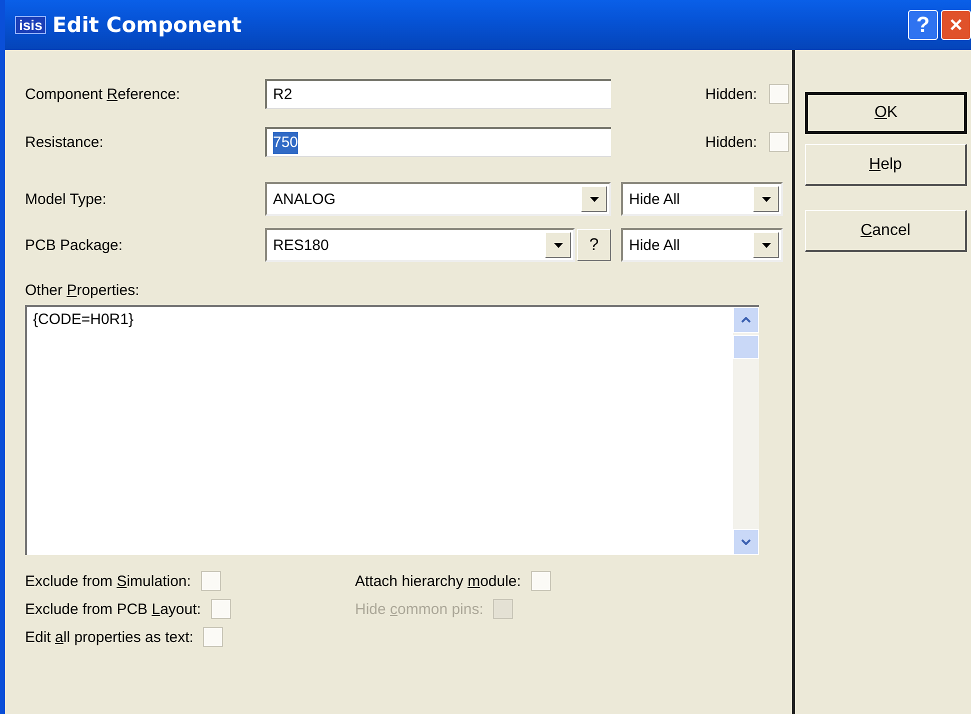 The image size is (971, 714). Describe the element at coordinates (746, 431) in the screenshot. I see `scrollbar` at that location.